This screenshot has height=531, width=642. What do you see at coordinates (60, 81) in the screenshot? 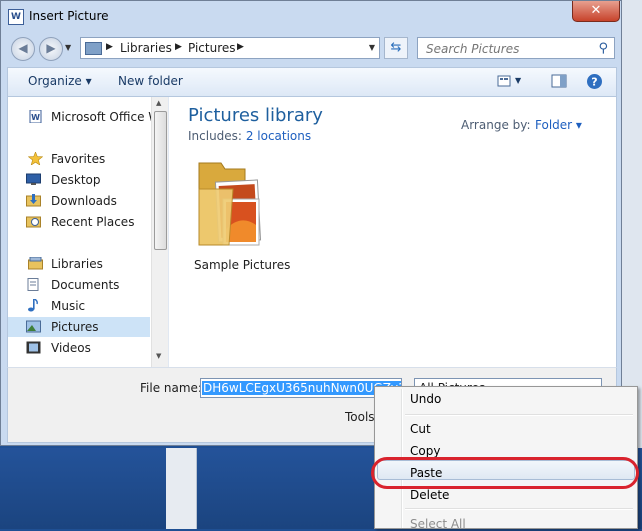
I see `organize-button: Organize ▾` at bounding box center [60, 81].